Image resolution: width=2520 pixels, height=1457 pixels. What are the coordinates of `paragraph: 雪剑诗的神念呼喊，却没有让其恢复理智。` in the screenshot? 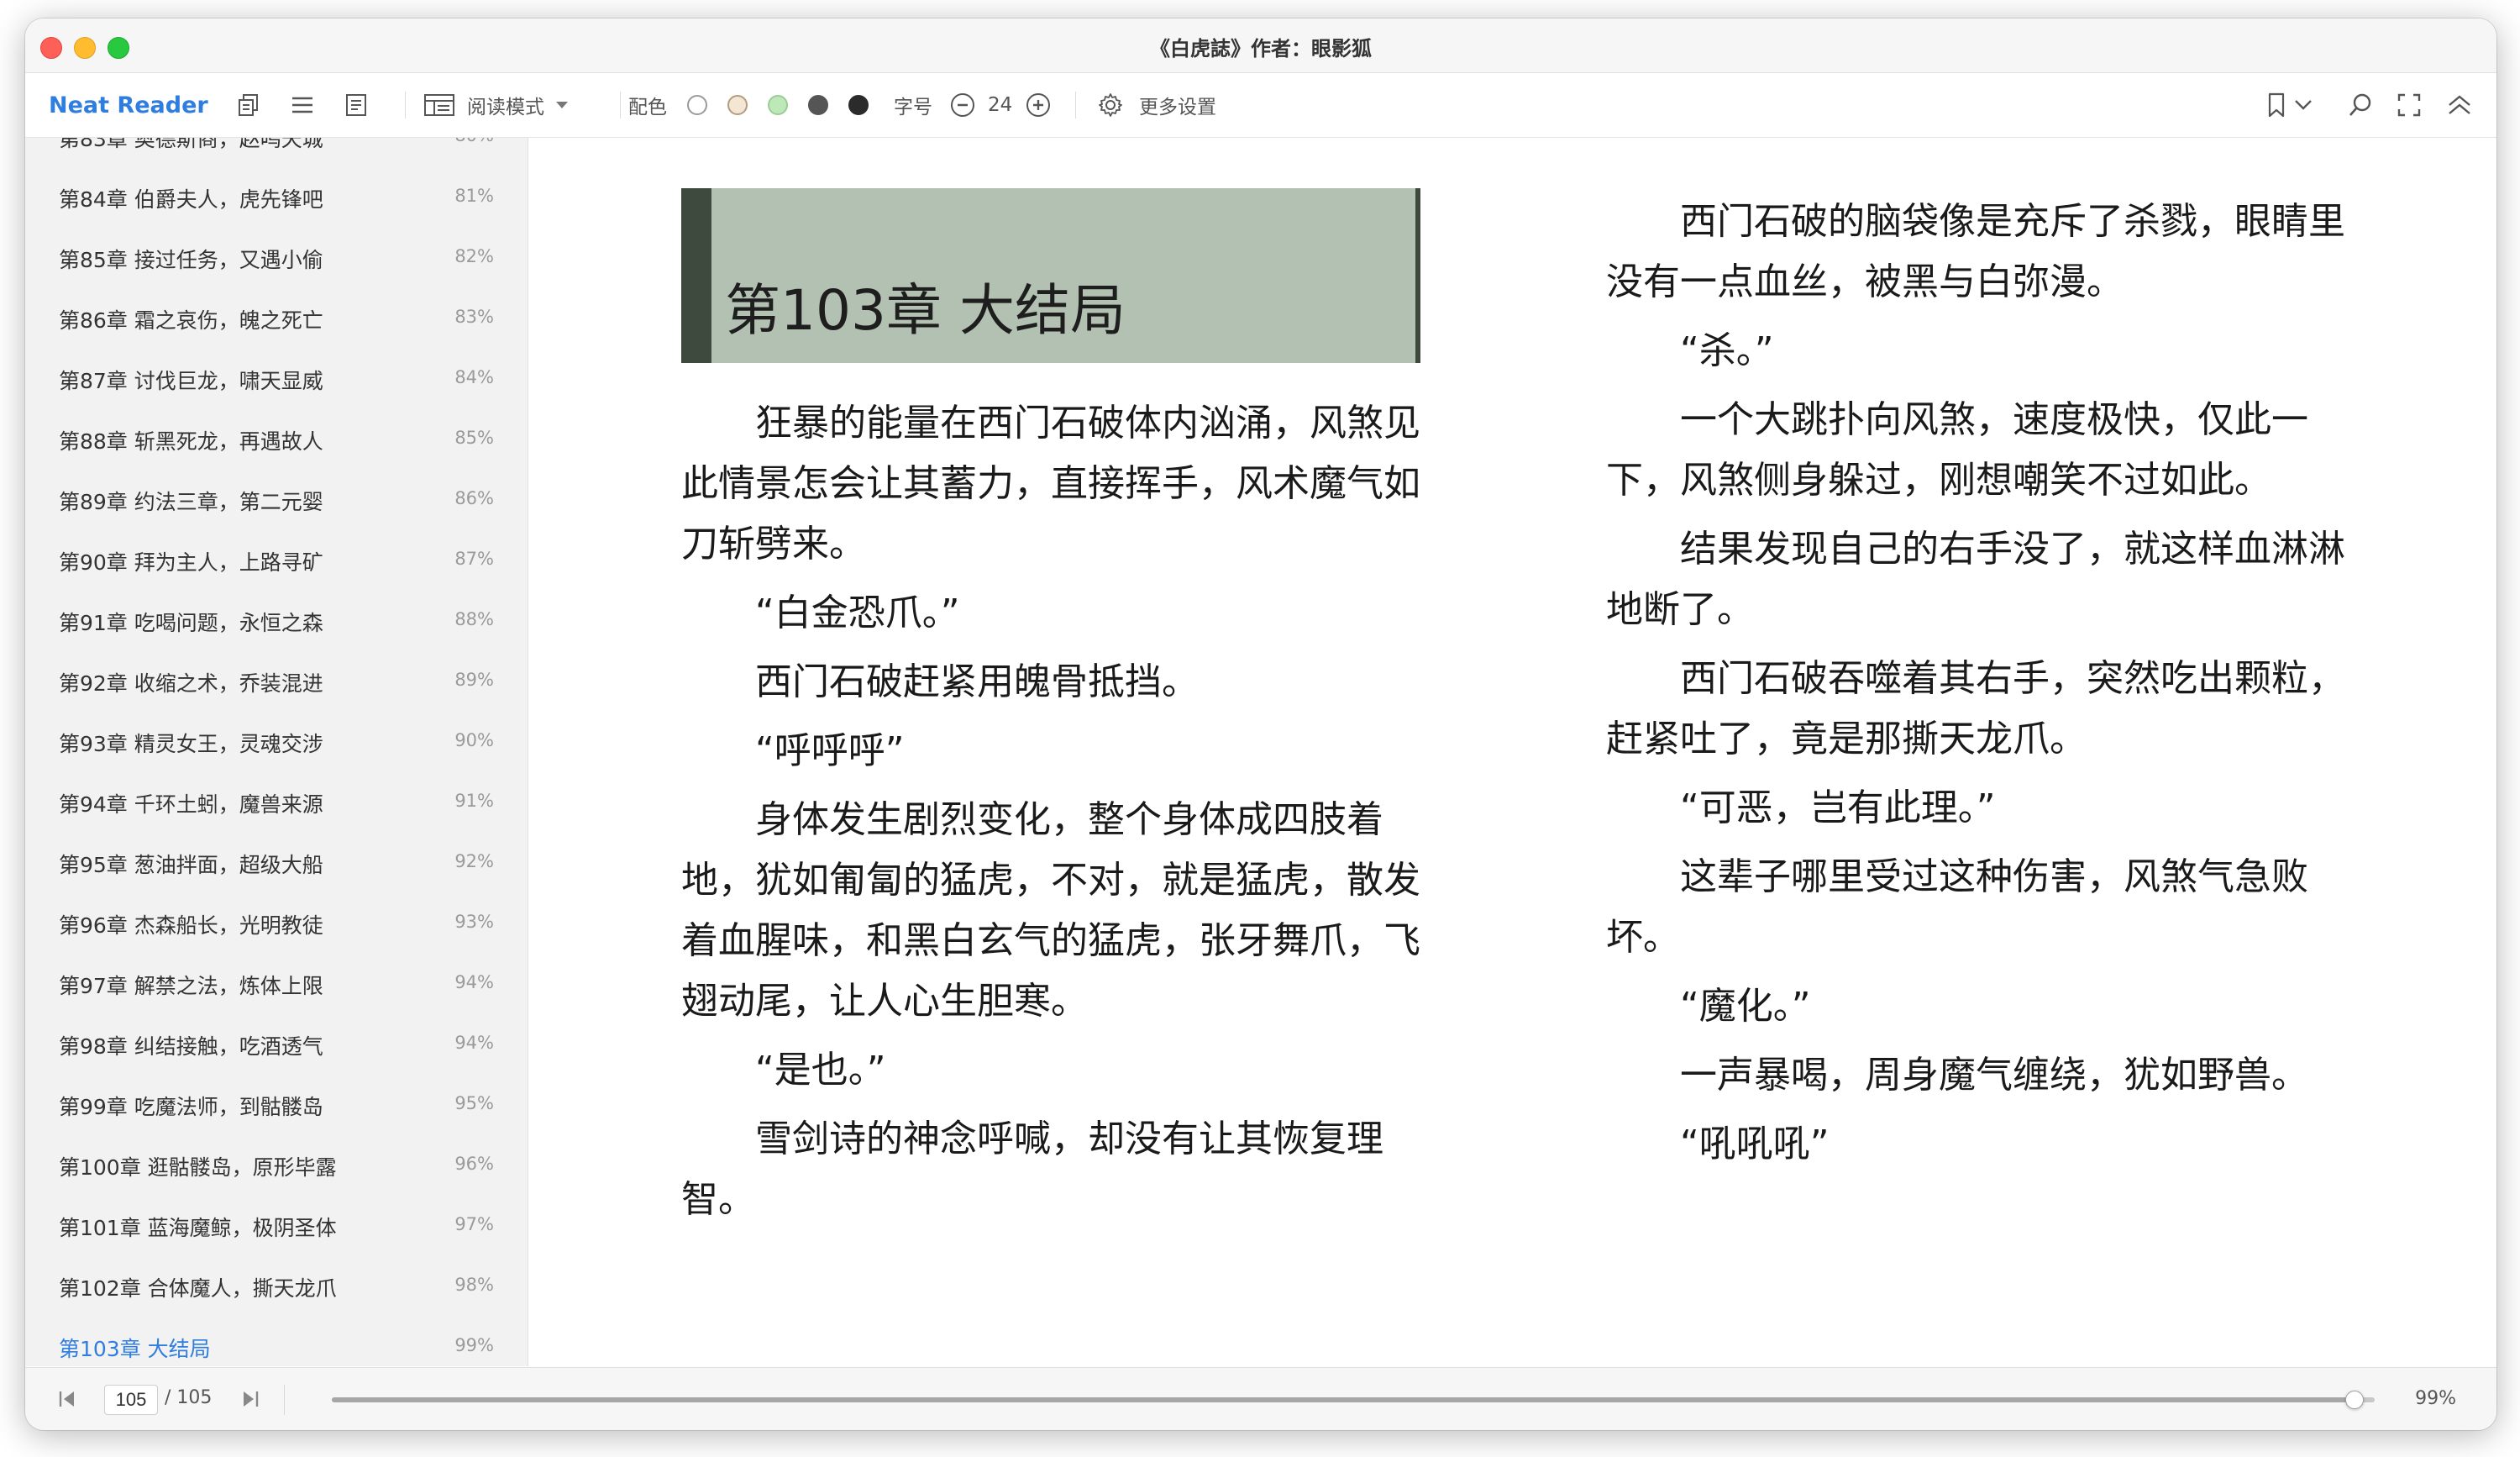 It's located at (1032, 1170).